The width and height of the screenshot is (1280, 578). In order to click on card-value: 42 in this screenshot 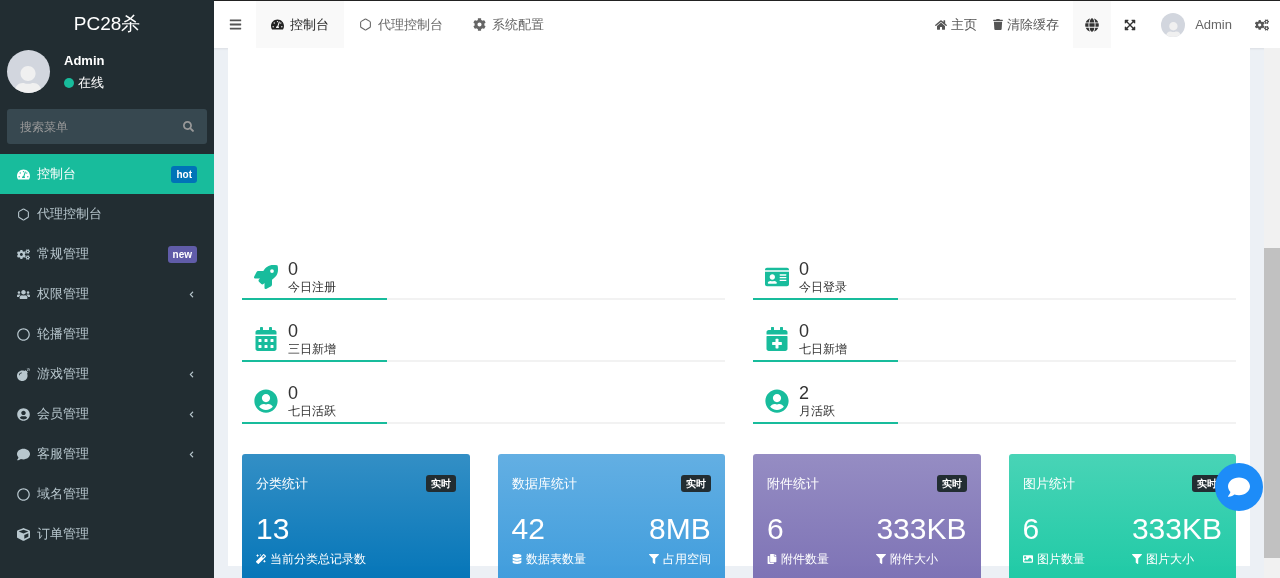, I will do `click(528, 528)`.